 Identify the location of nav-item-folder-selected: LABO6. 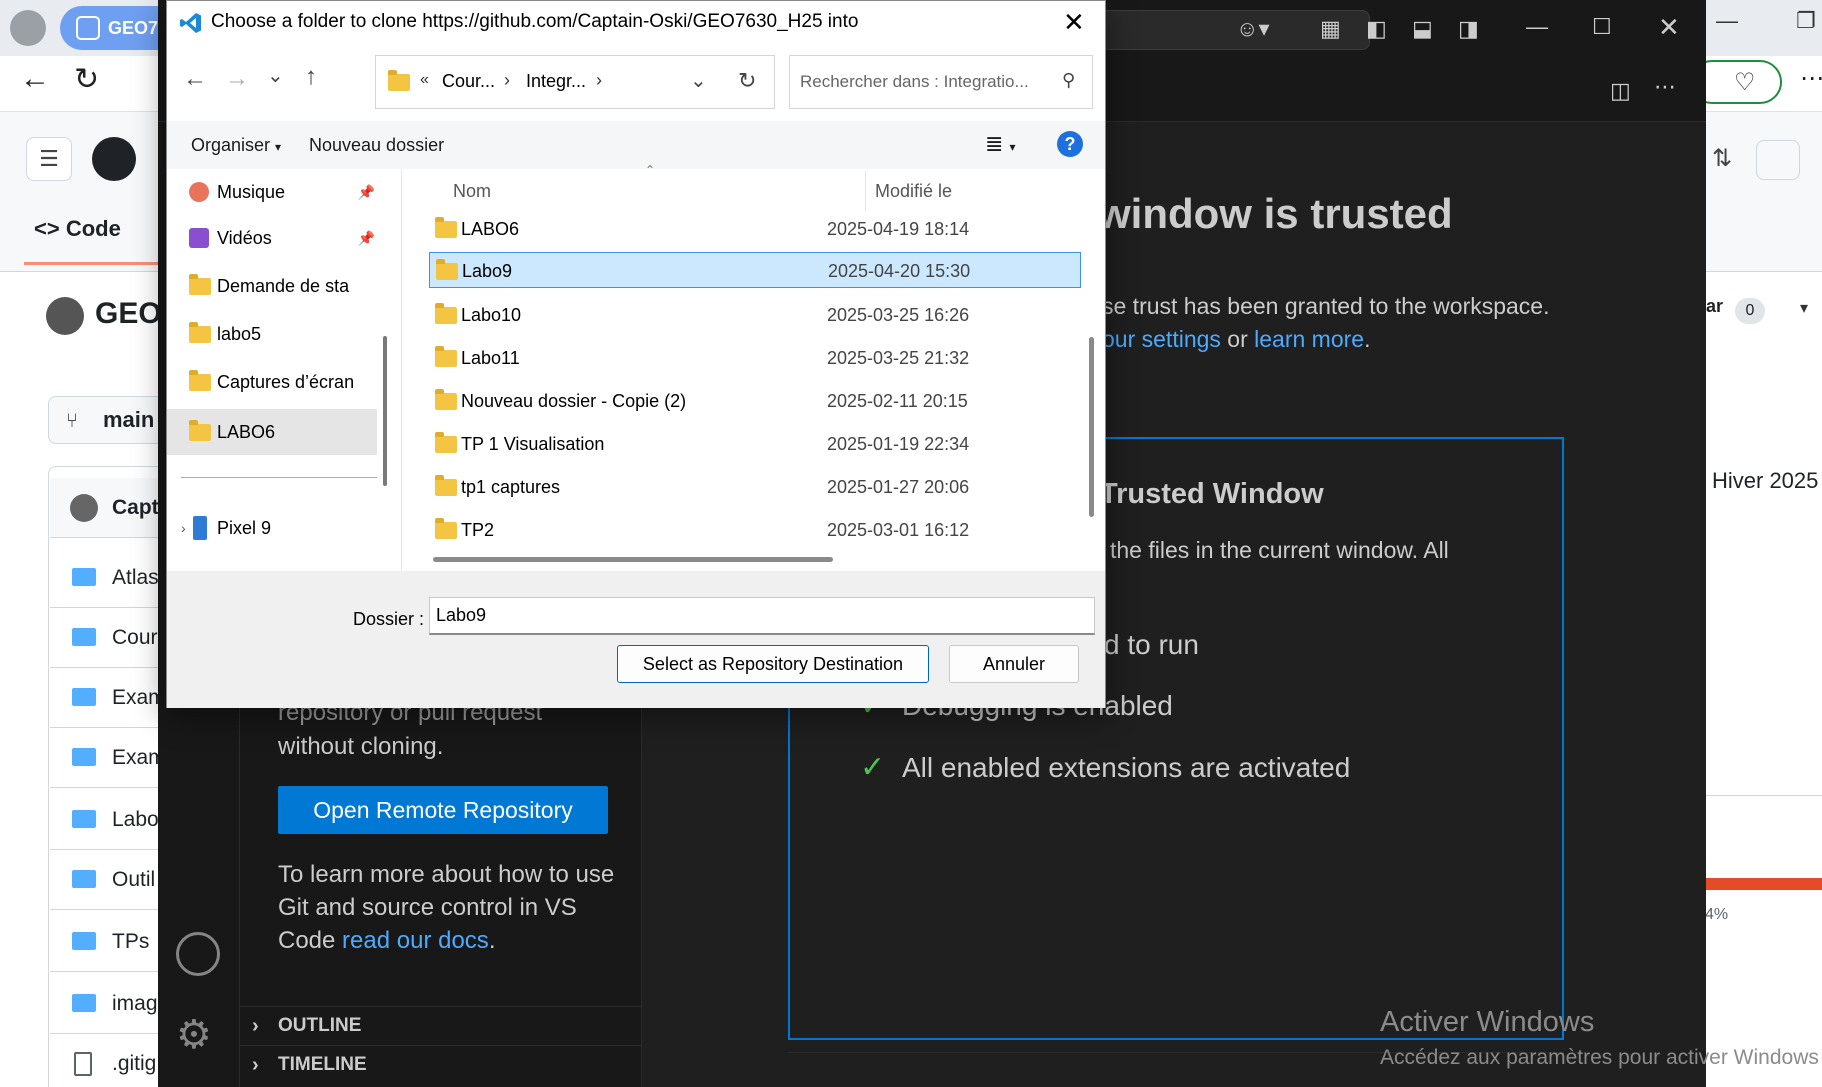
(272, 432).